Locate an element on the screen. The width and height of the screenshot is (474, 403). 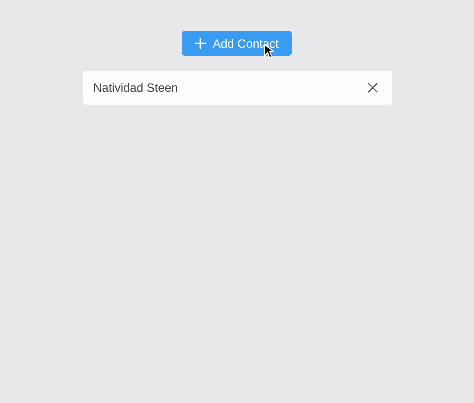
add-contact-button: Add Contact is located at coordinates (237, 43).